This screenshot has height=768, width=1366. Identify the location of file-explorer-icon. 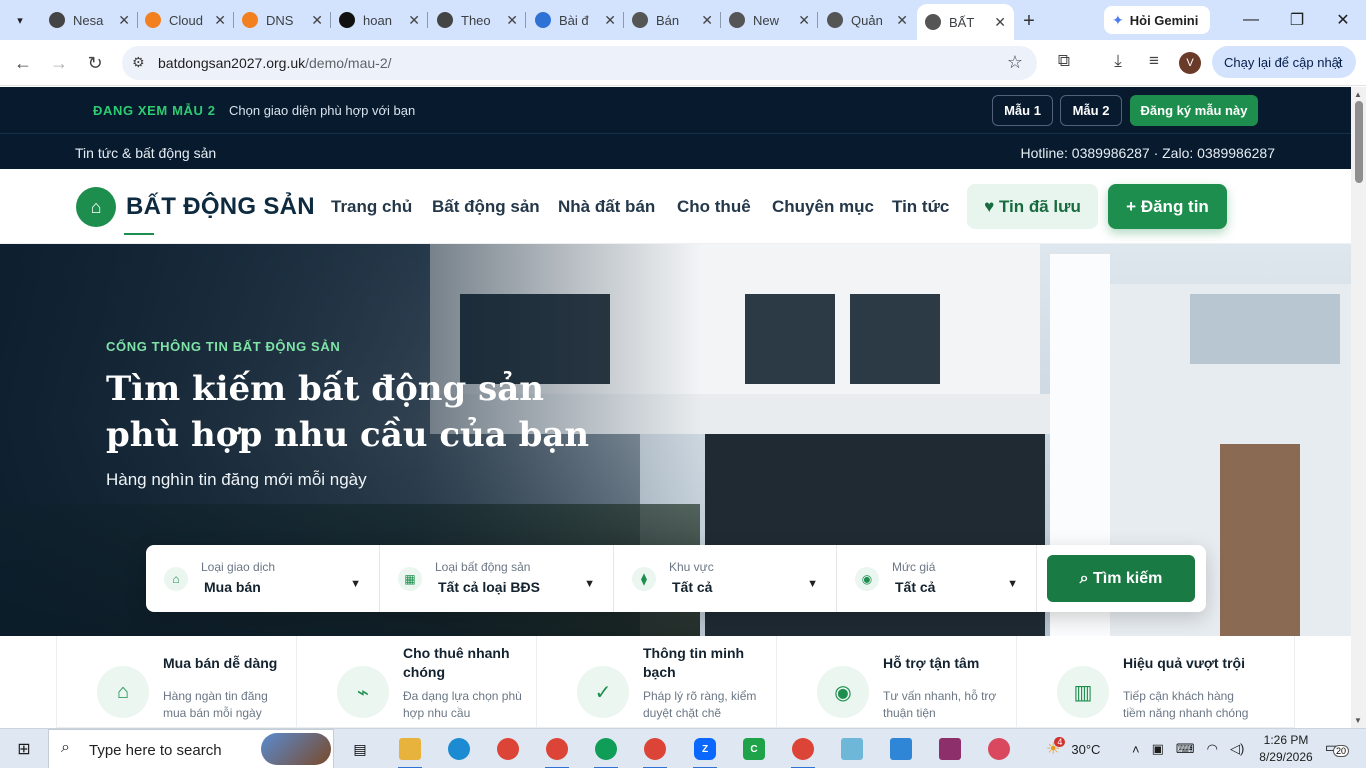
(410, 750).